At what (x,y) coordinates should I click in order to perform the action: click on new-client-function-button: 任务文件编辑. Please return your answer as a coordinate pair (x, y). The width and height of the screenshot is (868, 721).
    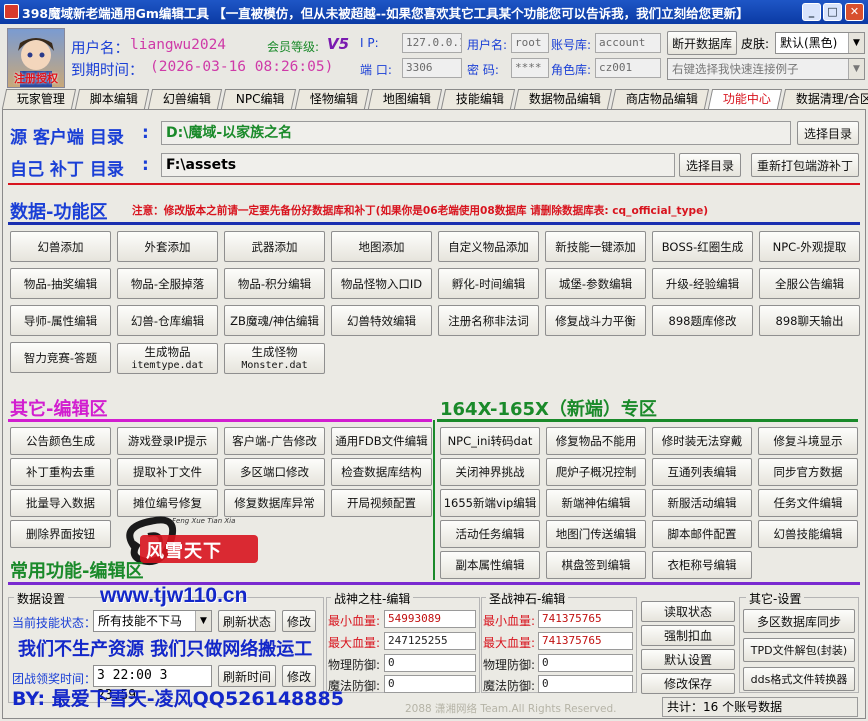
    Looking at the image, I should click on (808, 503).